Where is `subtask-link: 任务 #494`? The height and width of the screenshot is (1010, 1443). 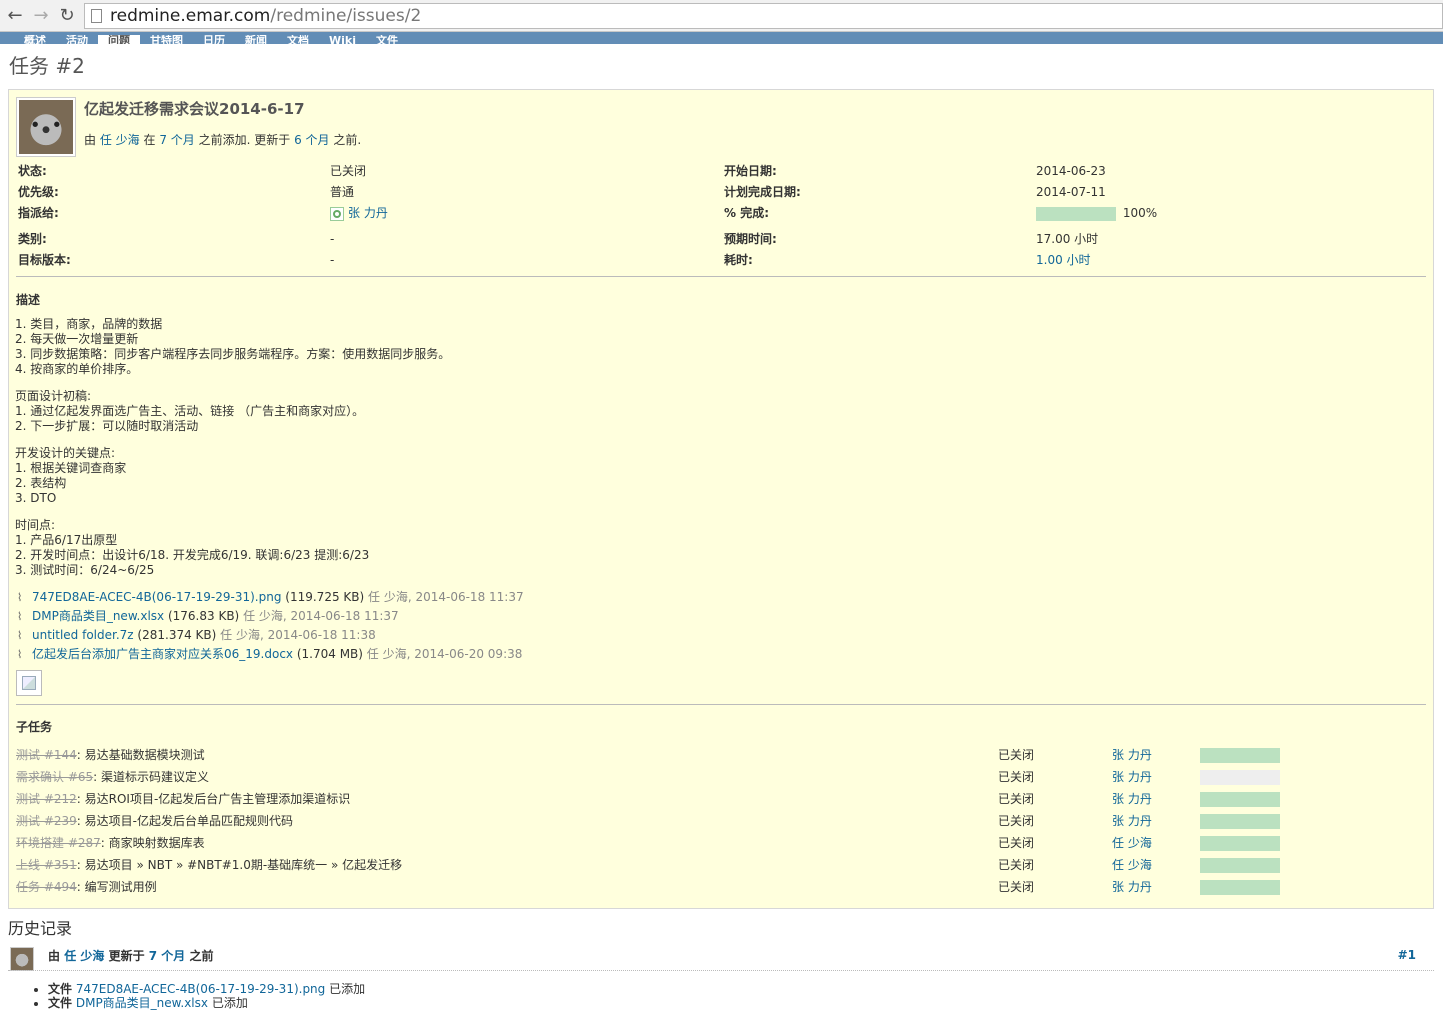
subtask-link: 任务 #494 is located at coordinates (46, 887).